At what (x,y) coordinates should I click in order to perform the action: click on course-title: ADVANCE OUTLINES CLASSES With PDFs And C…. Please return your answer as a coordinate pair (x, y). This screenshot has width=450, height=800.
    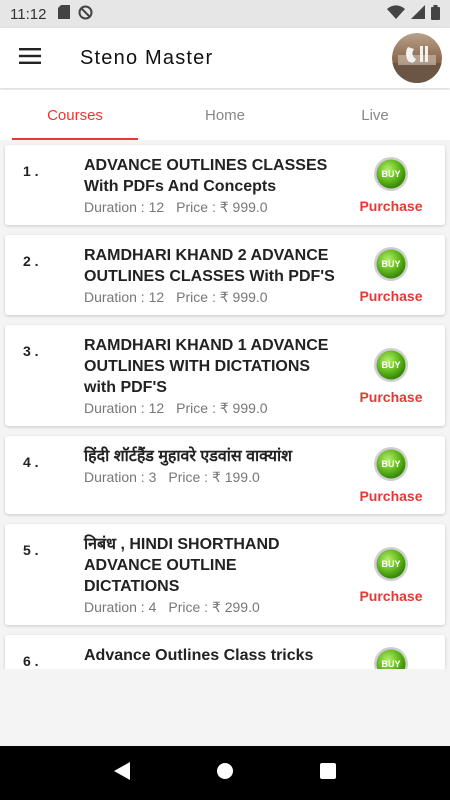
    Looking at the image, I should click on (206, 176).